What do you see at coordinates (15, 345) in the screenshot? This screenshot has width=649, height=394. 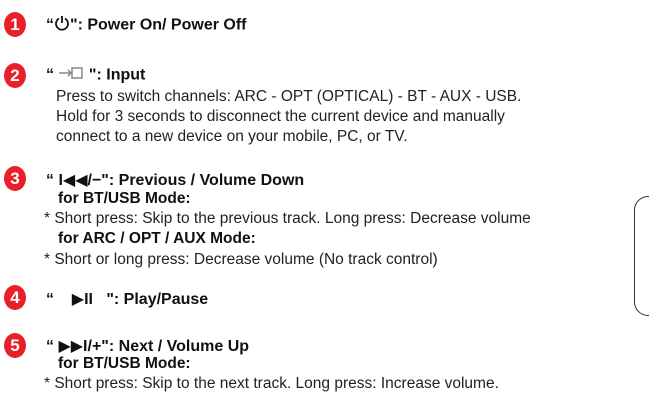 I see `step-number-badge: 5` at bounding box center [15, 345].